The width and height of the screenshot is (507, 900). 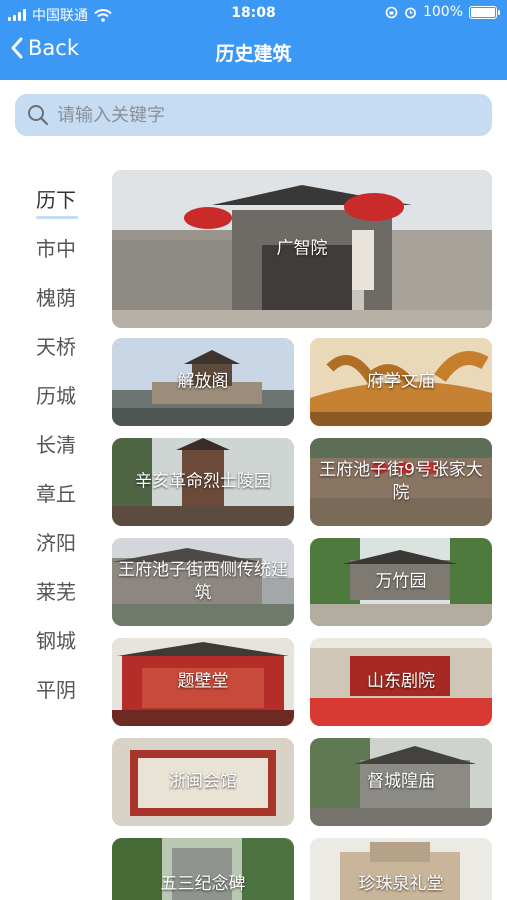 What do you see at coordinates (203, 884) in the screenshot?
I see `building-name: 五三纪念碑` at bounding box center [203, 884].